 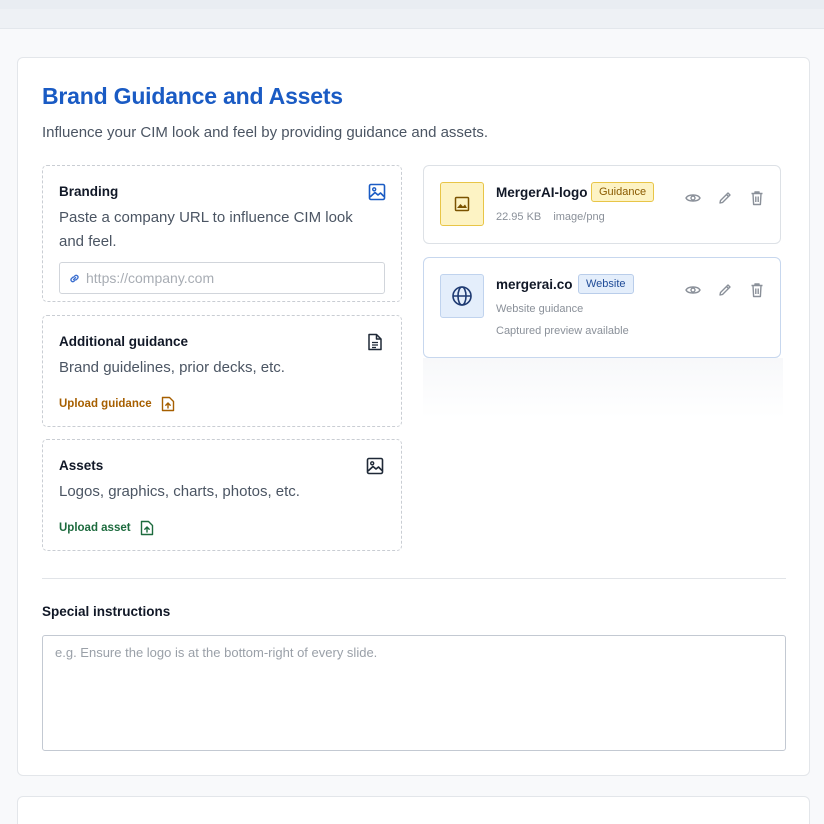 I want to click on document-icon, so click(x=375, y=342).